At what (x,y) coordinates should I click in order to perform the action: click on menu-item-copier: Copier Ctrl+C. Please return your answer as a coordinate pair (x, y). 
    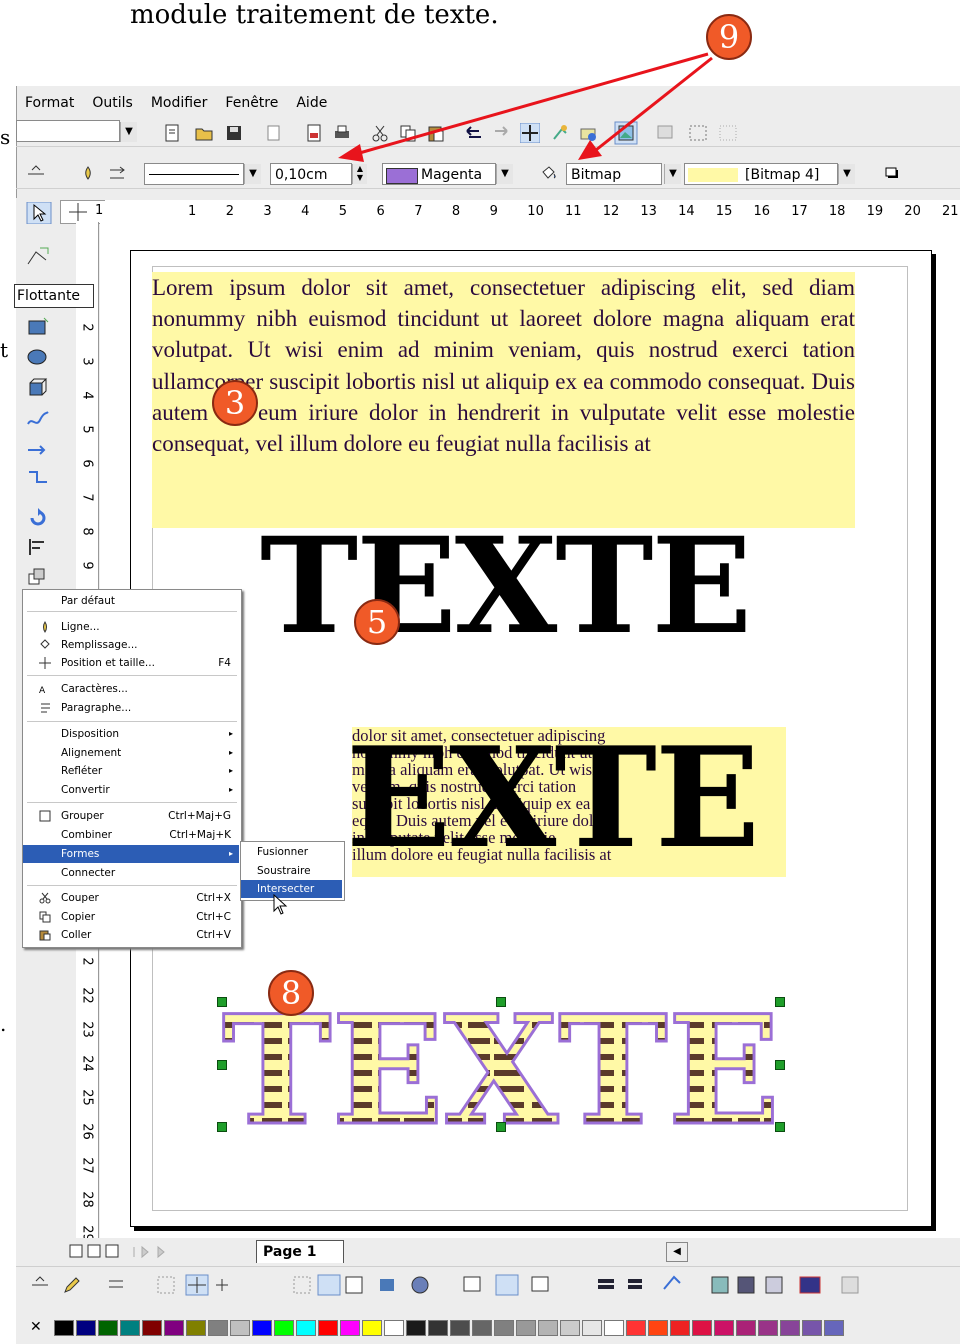
    Looking at the image, I should click on (131, 917).